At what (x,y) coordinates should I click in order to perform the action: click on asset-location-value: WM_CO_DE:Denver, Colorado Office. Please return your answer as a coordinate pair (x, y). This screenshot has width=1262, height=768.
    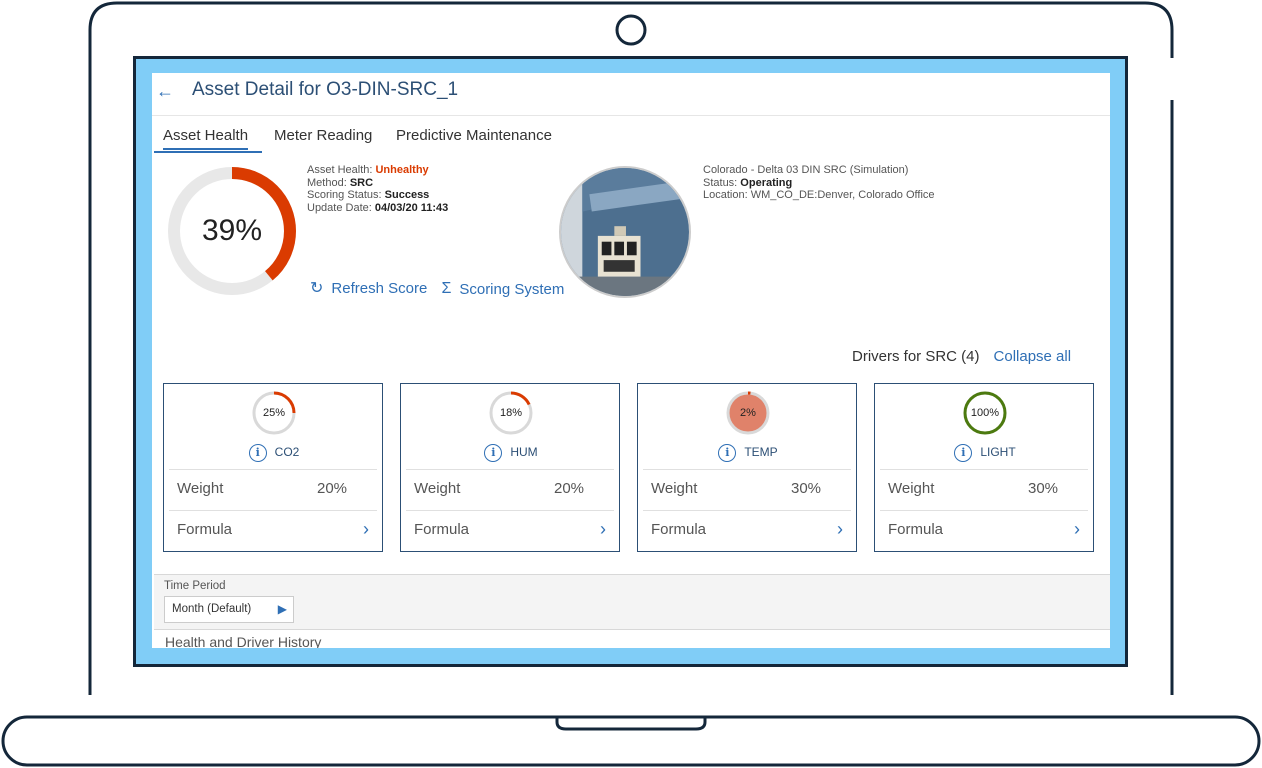
    Looking at the image, I should click on (842, 195).